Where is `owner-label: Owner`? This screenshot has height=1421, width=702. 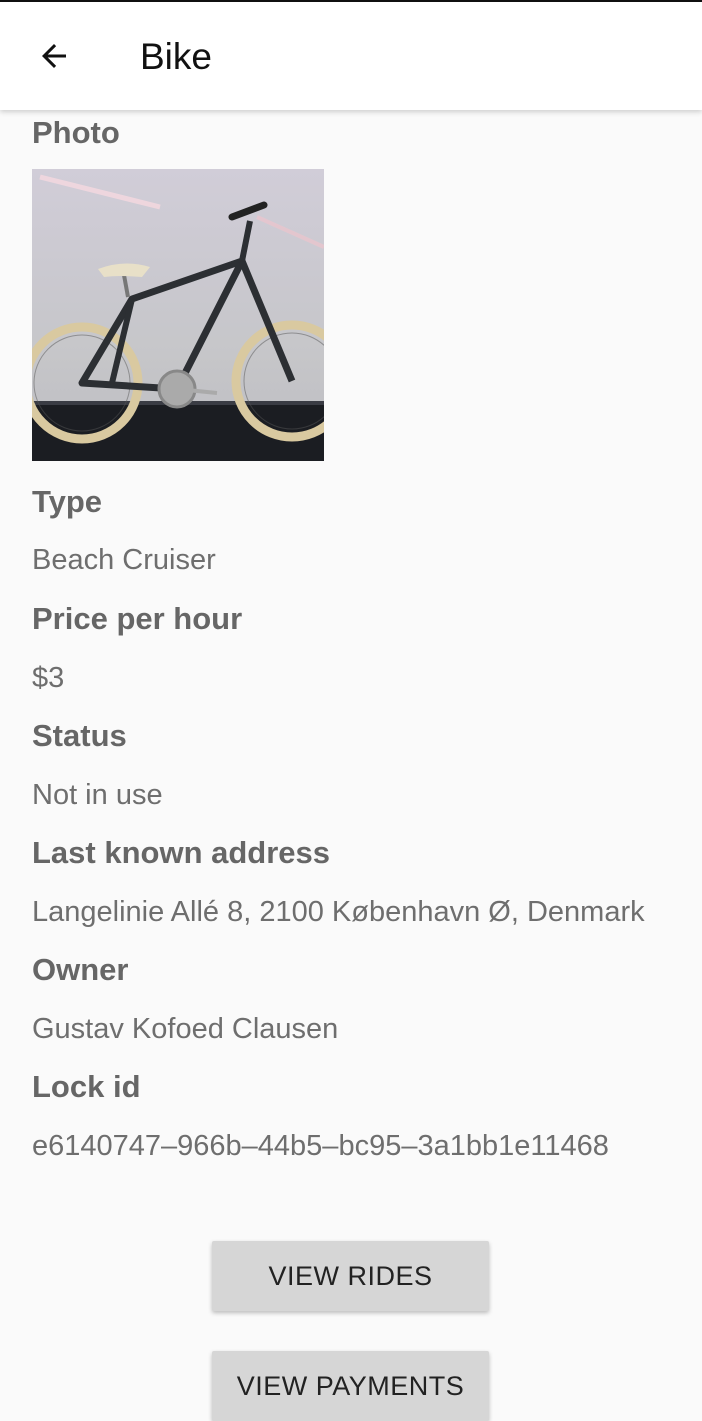 owner-label: Owner is located at coordinates (80, 969).